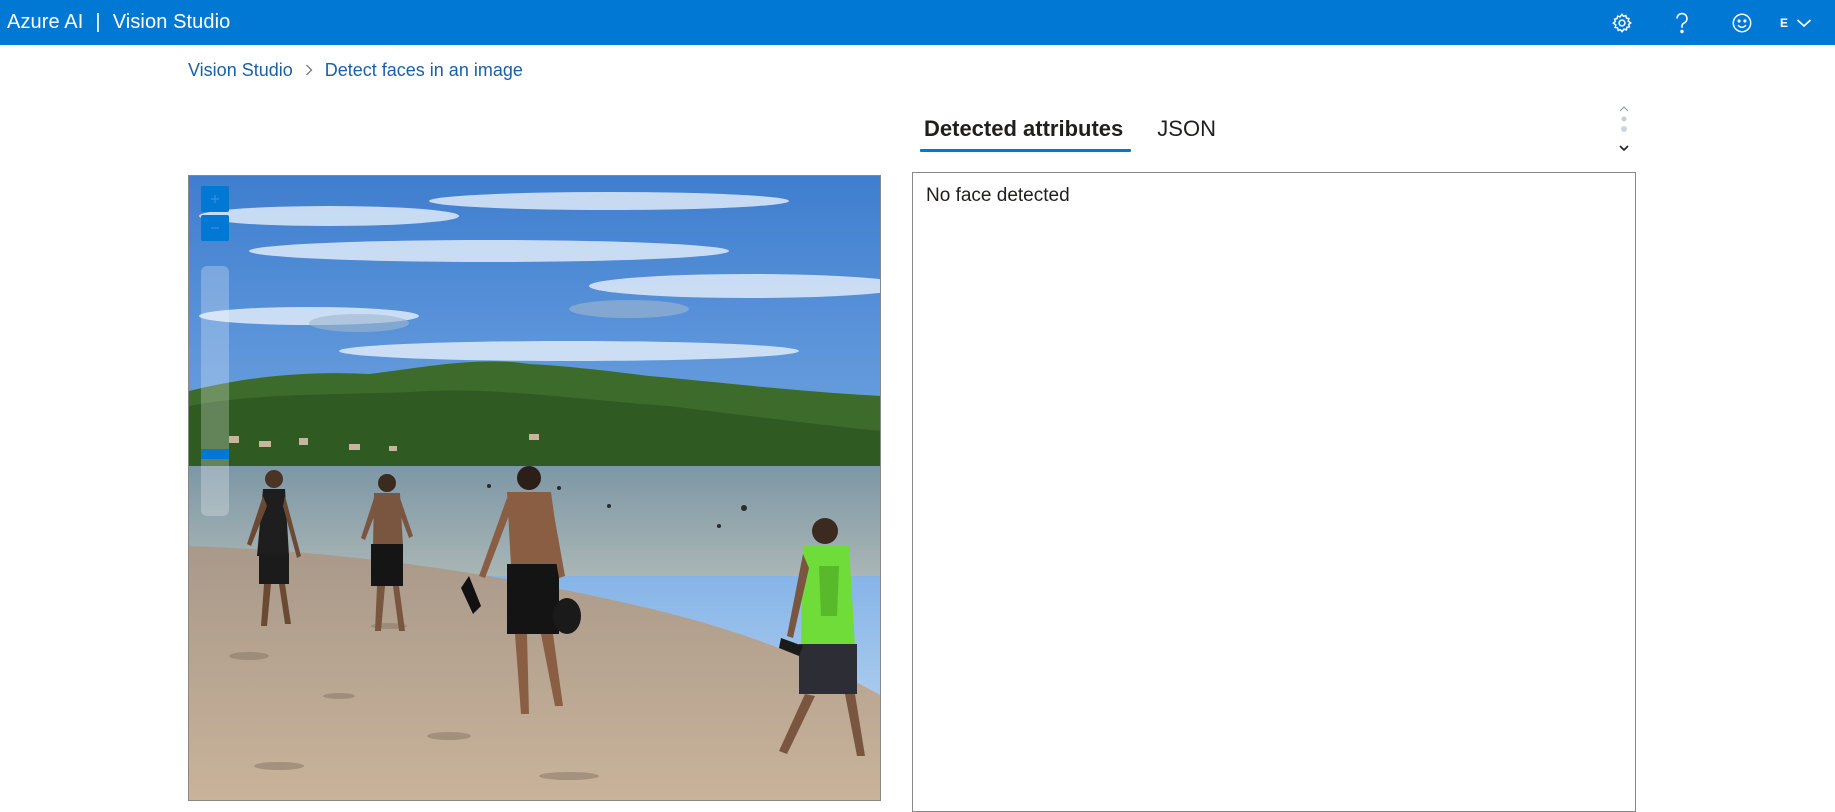 The image size is (1835, 812). Describe the element at coordinates (215, 454) in the screenshot. I see `zoom-slider-thumb` at that location.